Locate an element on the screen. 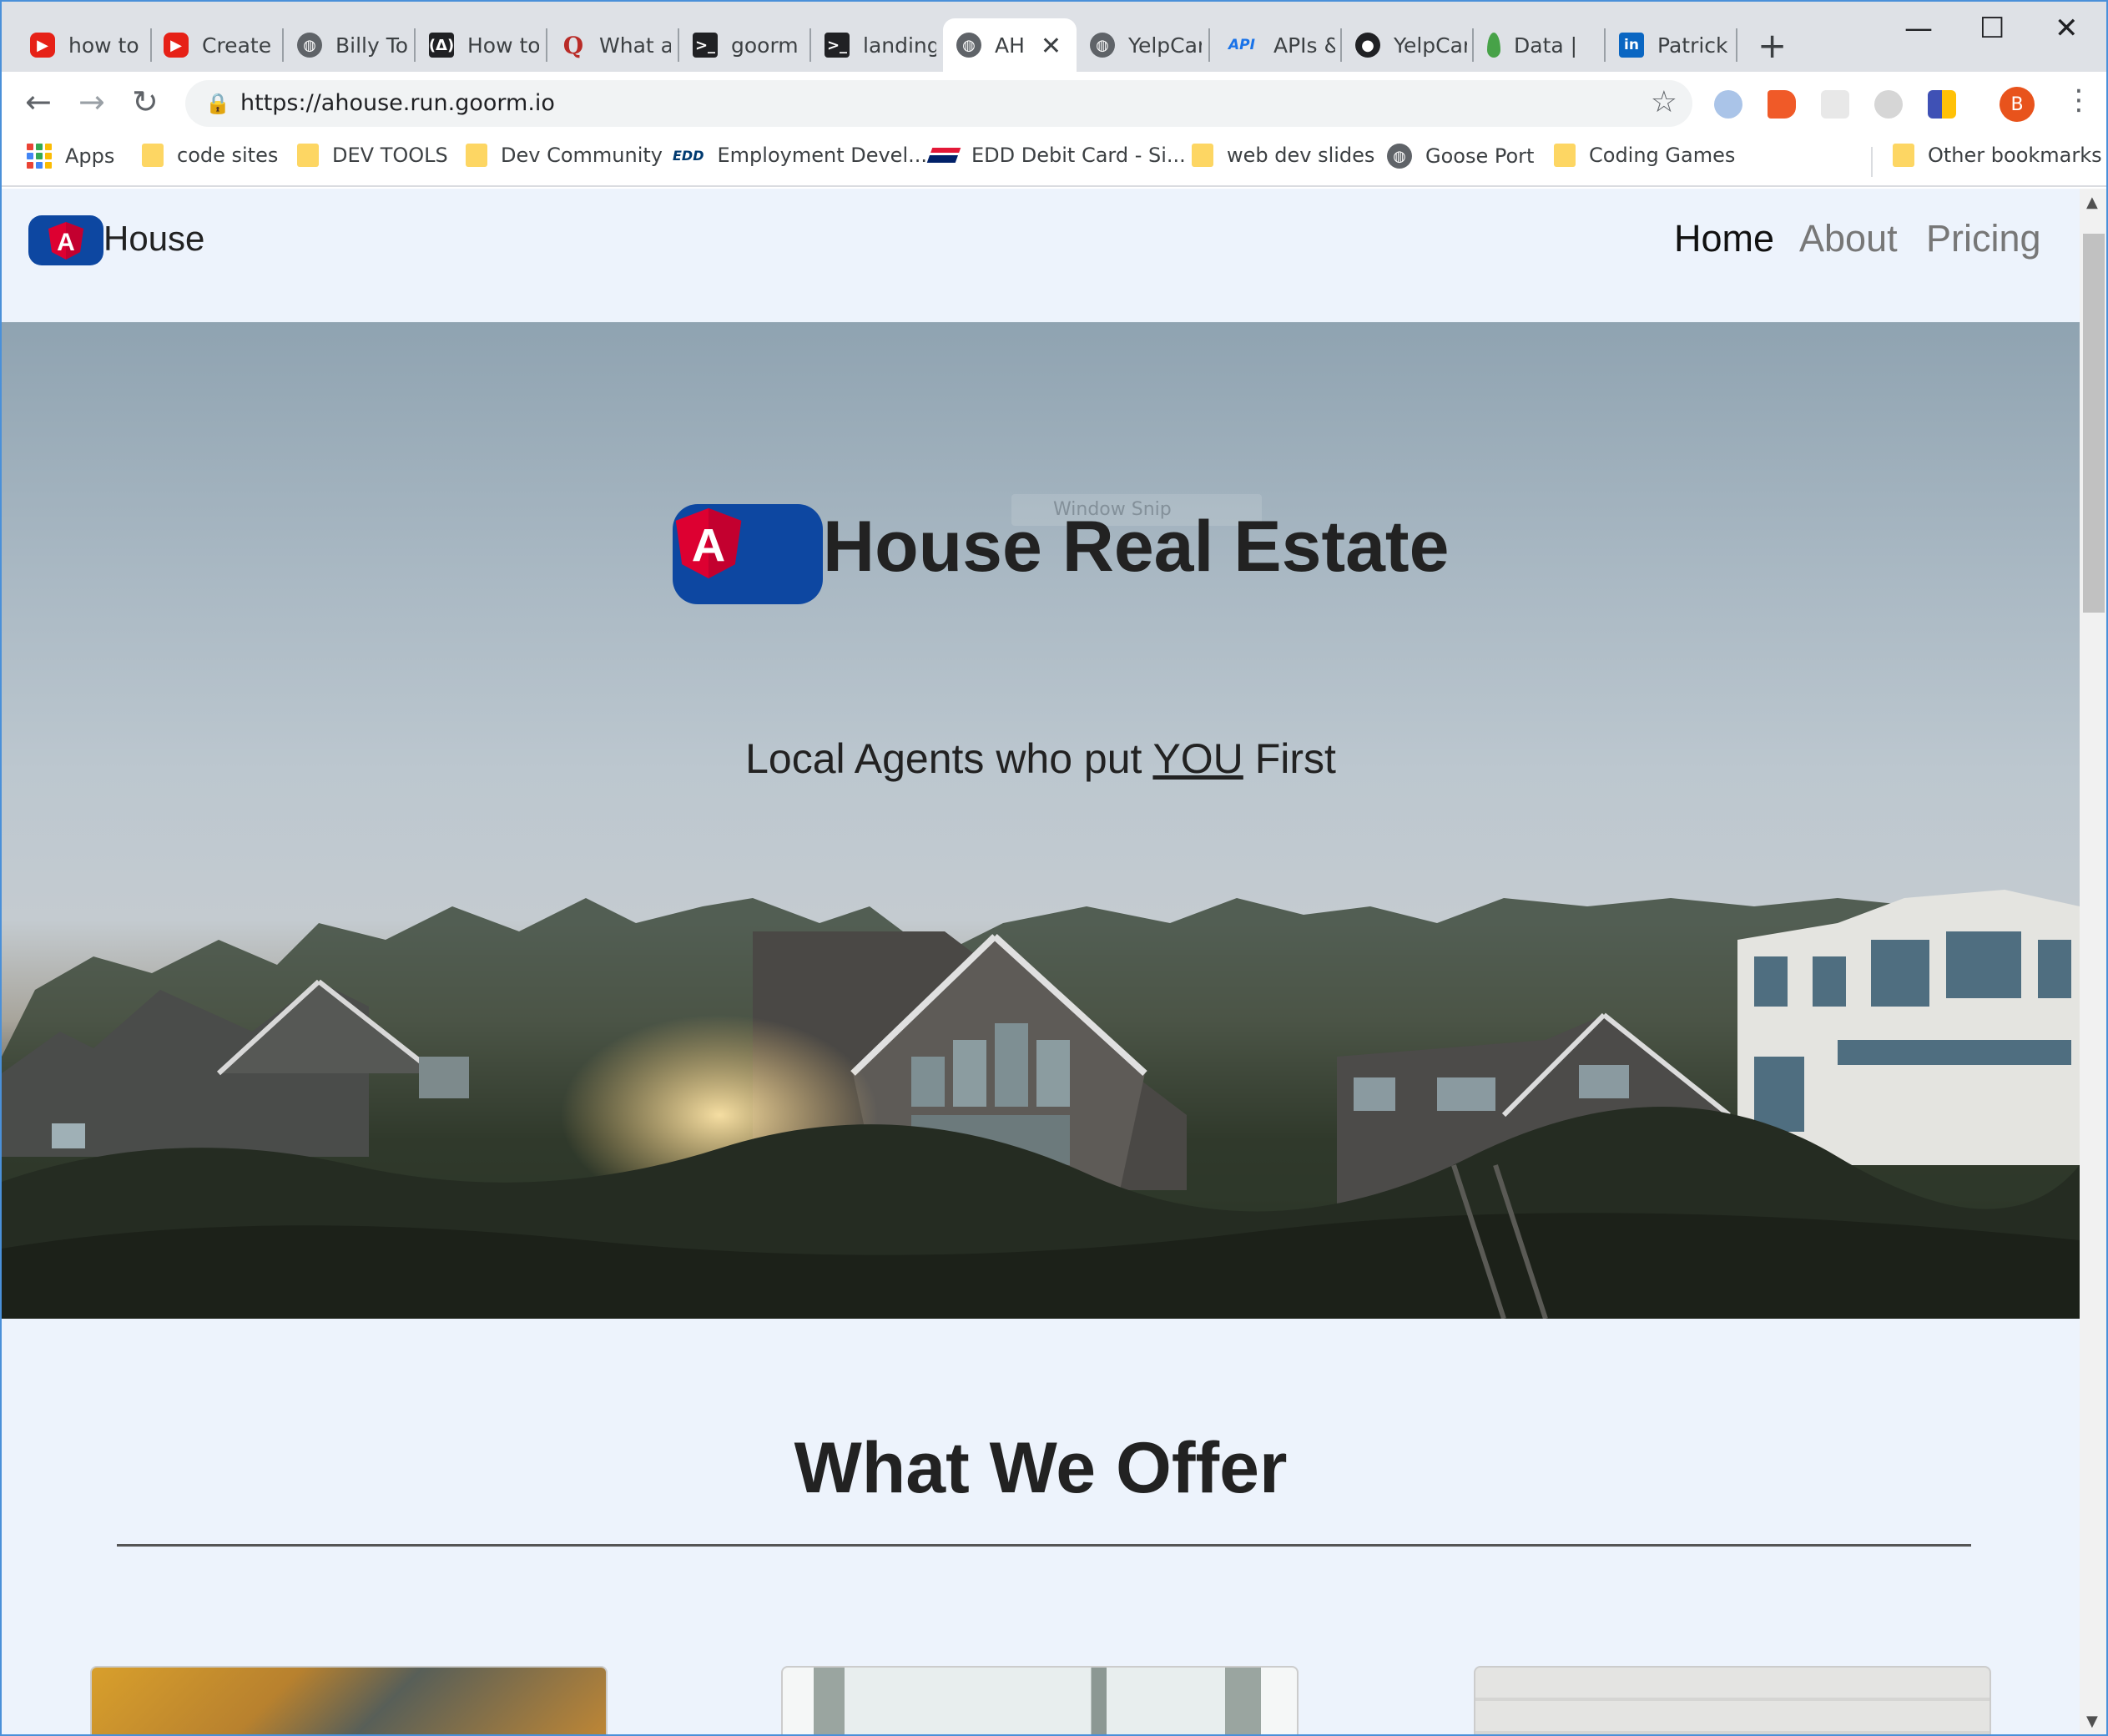 The height and width of the screenshot is (1736, 2108). brand-logo: A is located at coordinates (65, 240).